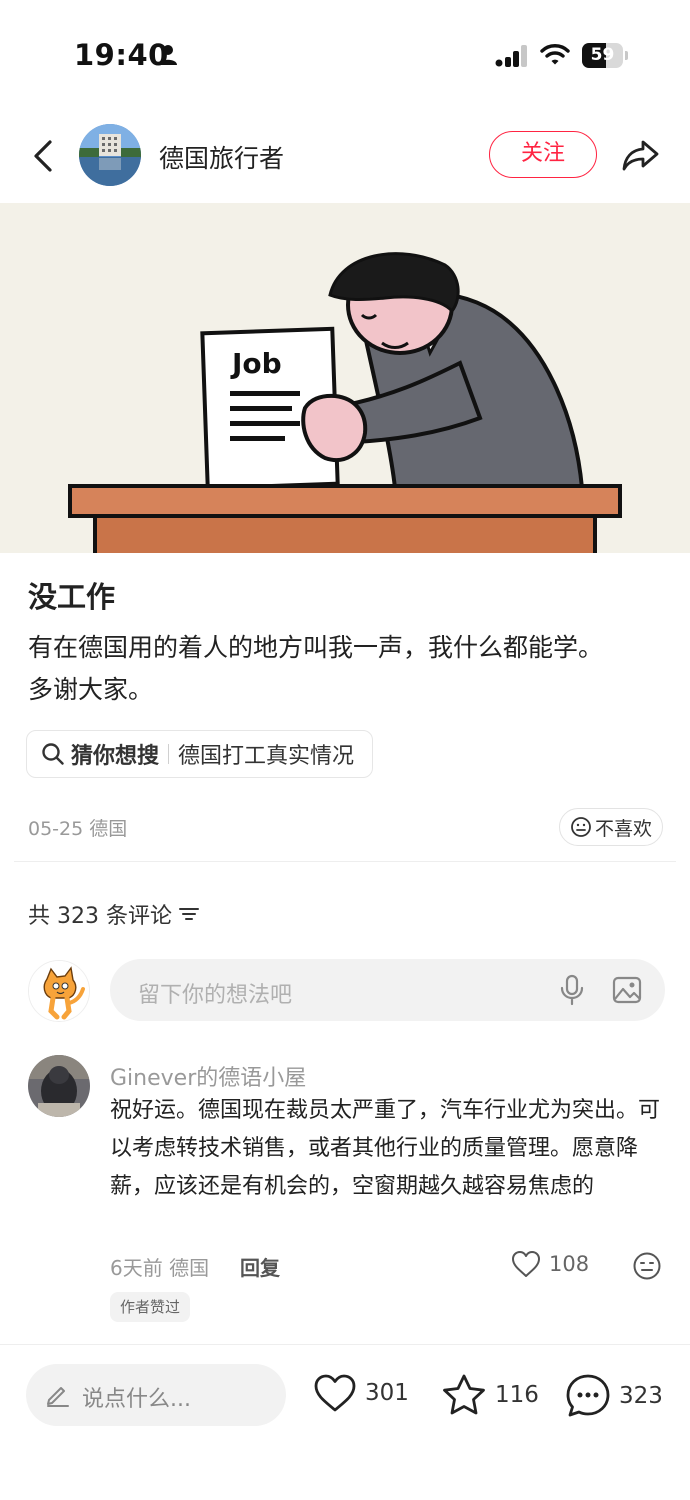  I want to click on post-header: 德国旅行者 关注, so click(345, 156).